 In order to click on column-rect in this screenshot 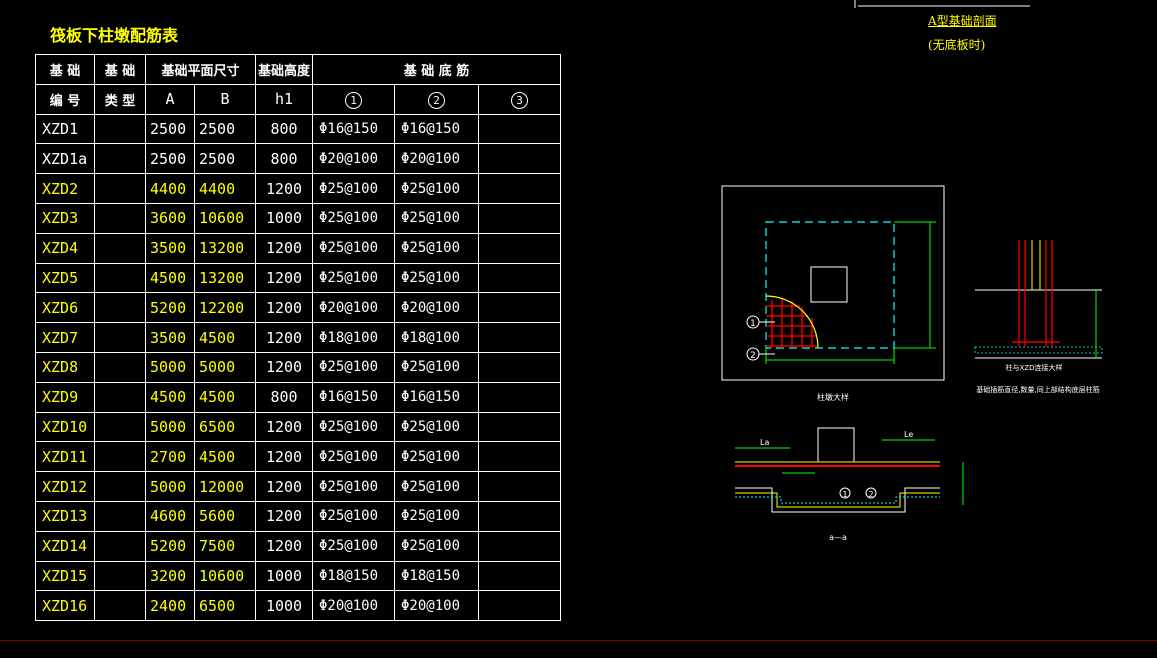, I will do `click(829, 284)`.